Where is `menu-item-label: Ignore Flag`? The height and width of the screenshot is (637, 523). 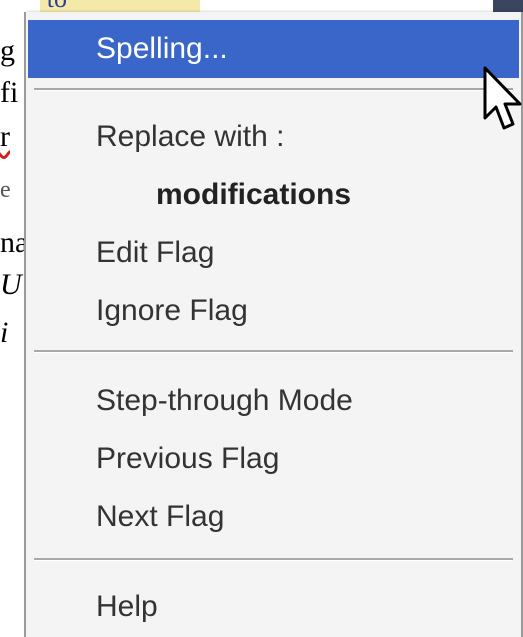
menu-item-label: Ignore Flag is located at coordinates (172, 310).